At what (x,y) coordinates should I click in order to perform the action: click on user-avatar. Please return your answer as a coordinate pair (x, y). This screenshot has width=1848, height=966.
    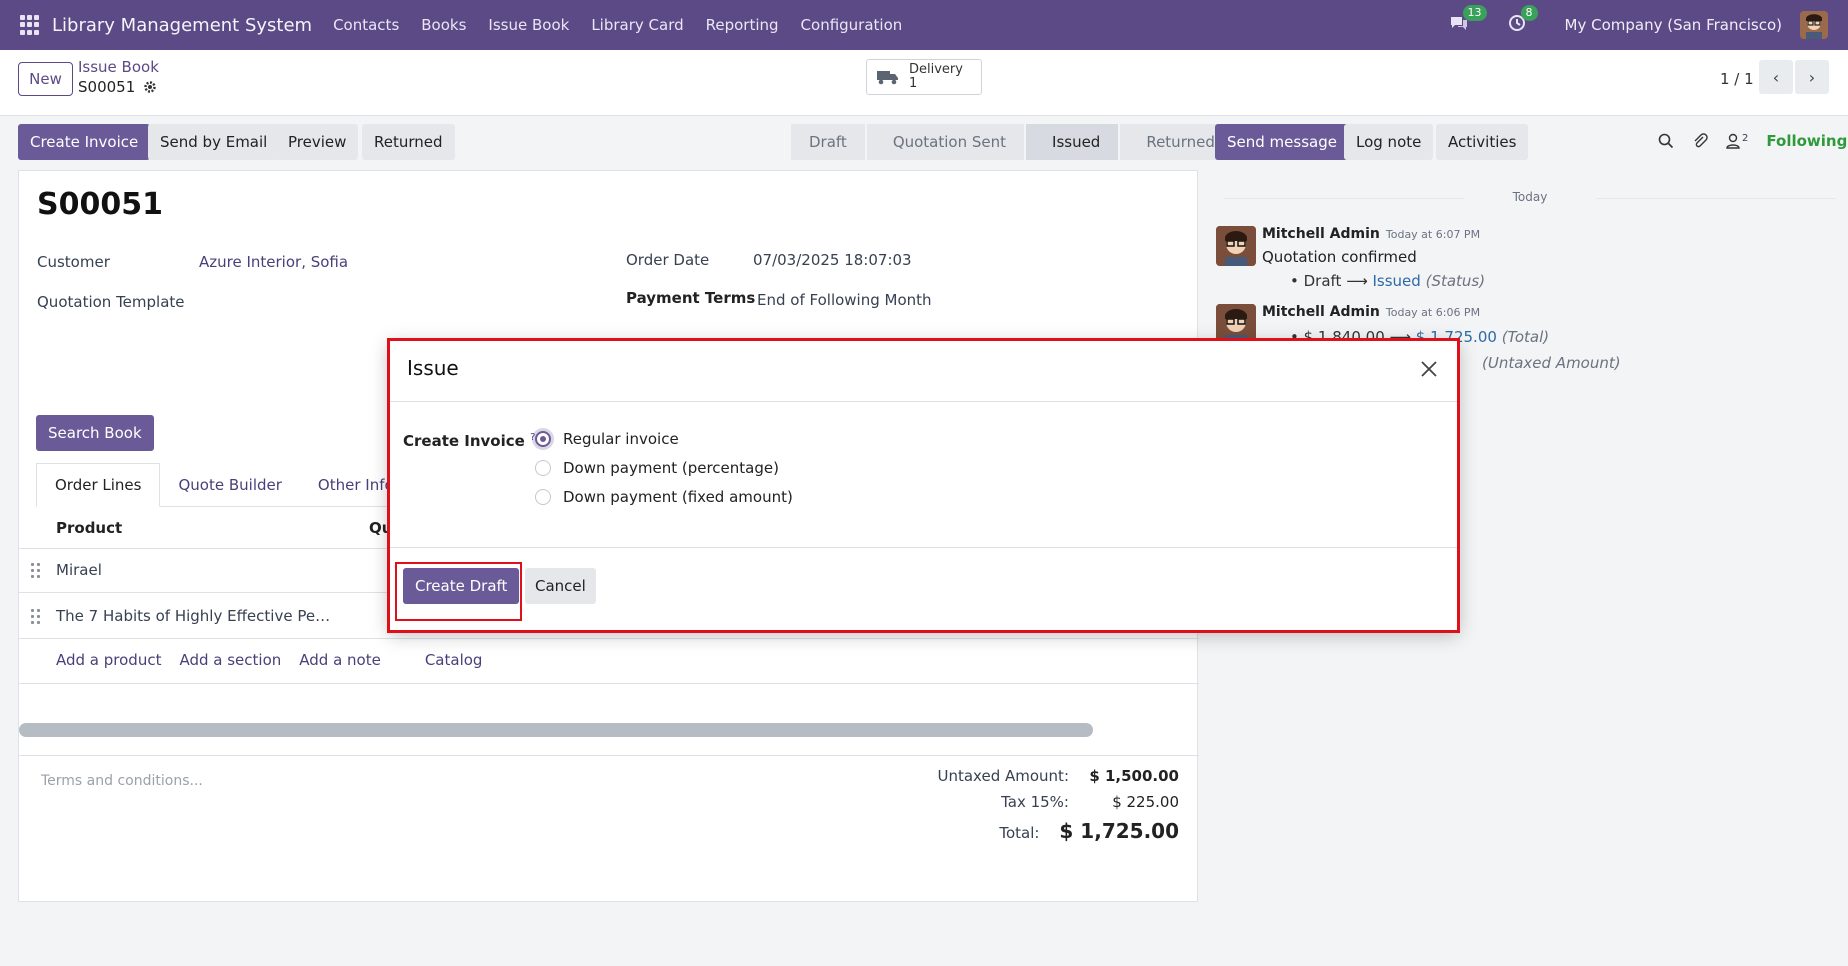
    Looking at the image, I should click on (1814, 25).